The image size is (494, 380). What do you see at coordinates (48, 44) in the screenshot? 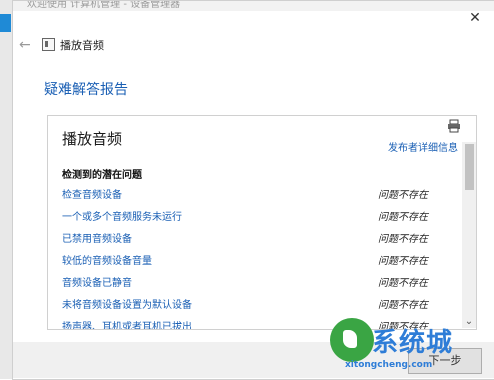
I see `troubleshooter-icon` at bounding box center [48, 44].